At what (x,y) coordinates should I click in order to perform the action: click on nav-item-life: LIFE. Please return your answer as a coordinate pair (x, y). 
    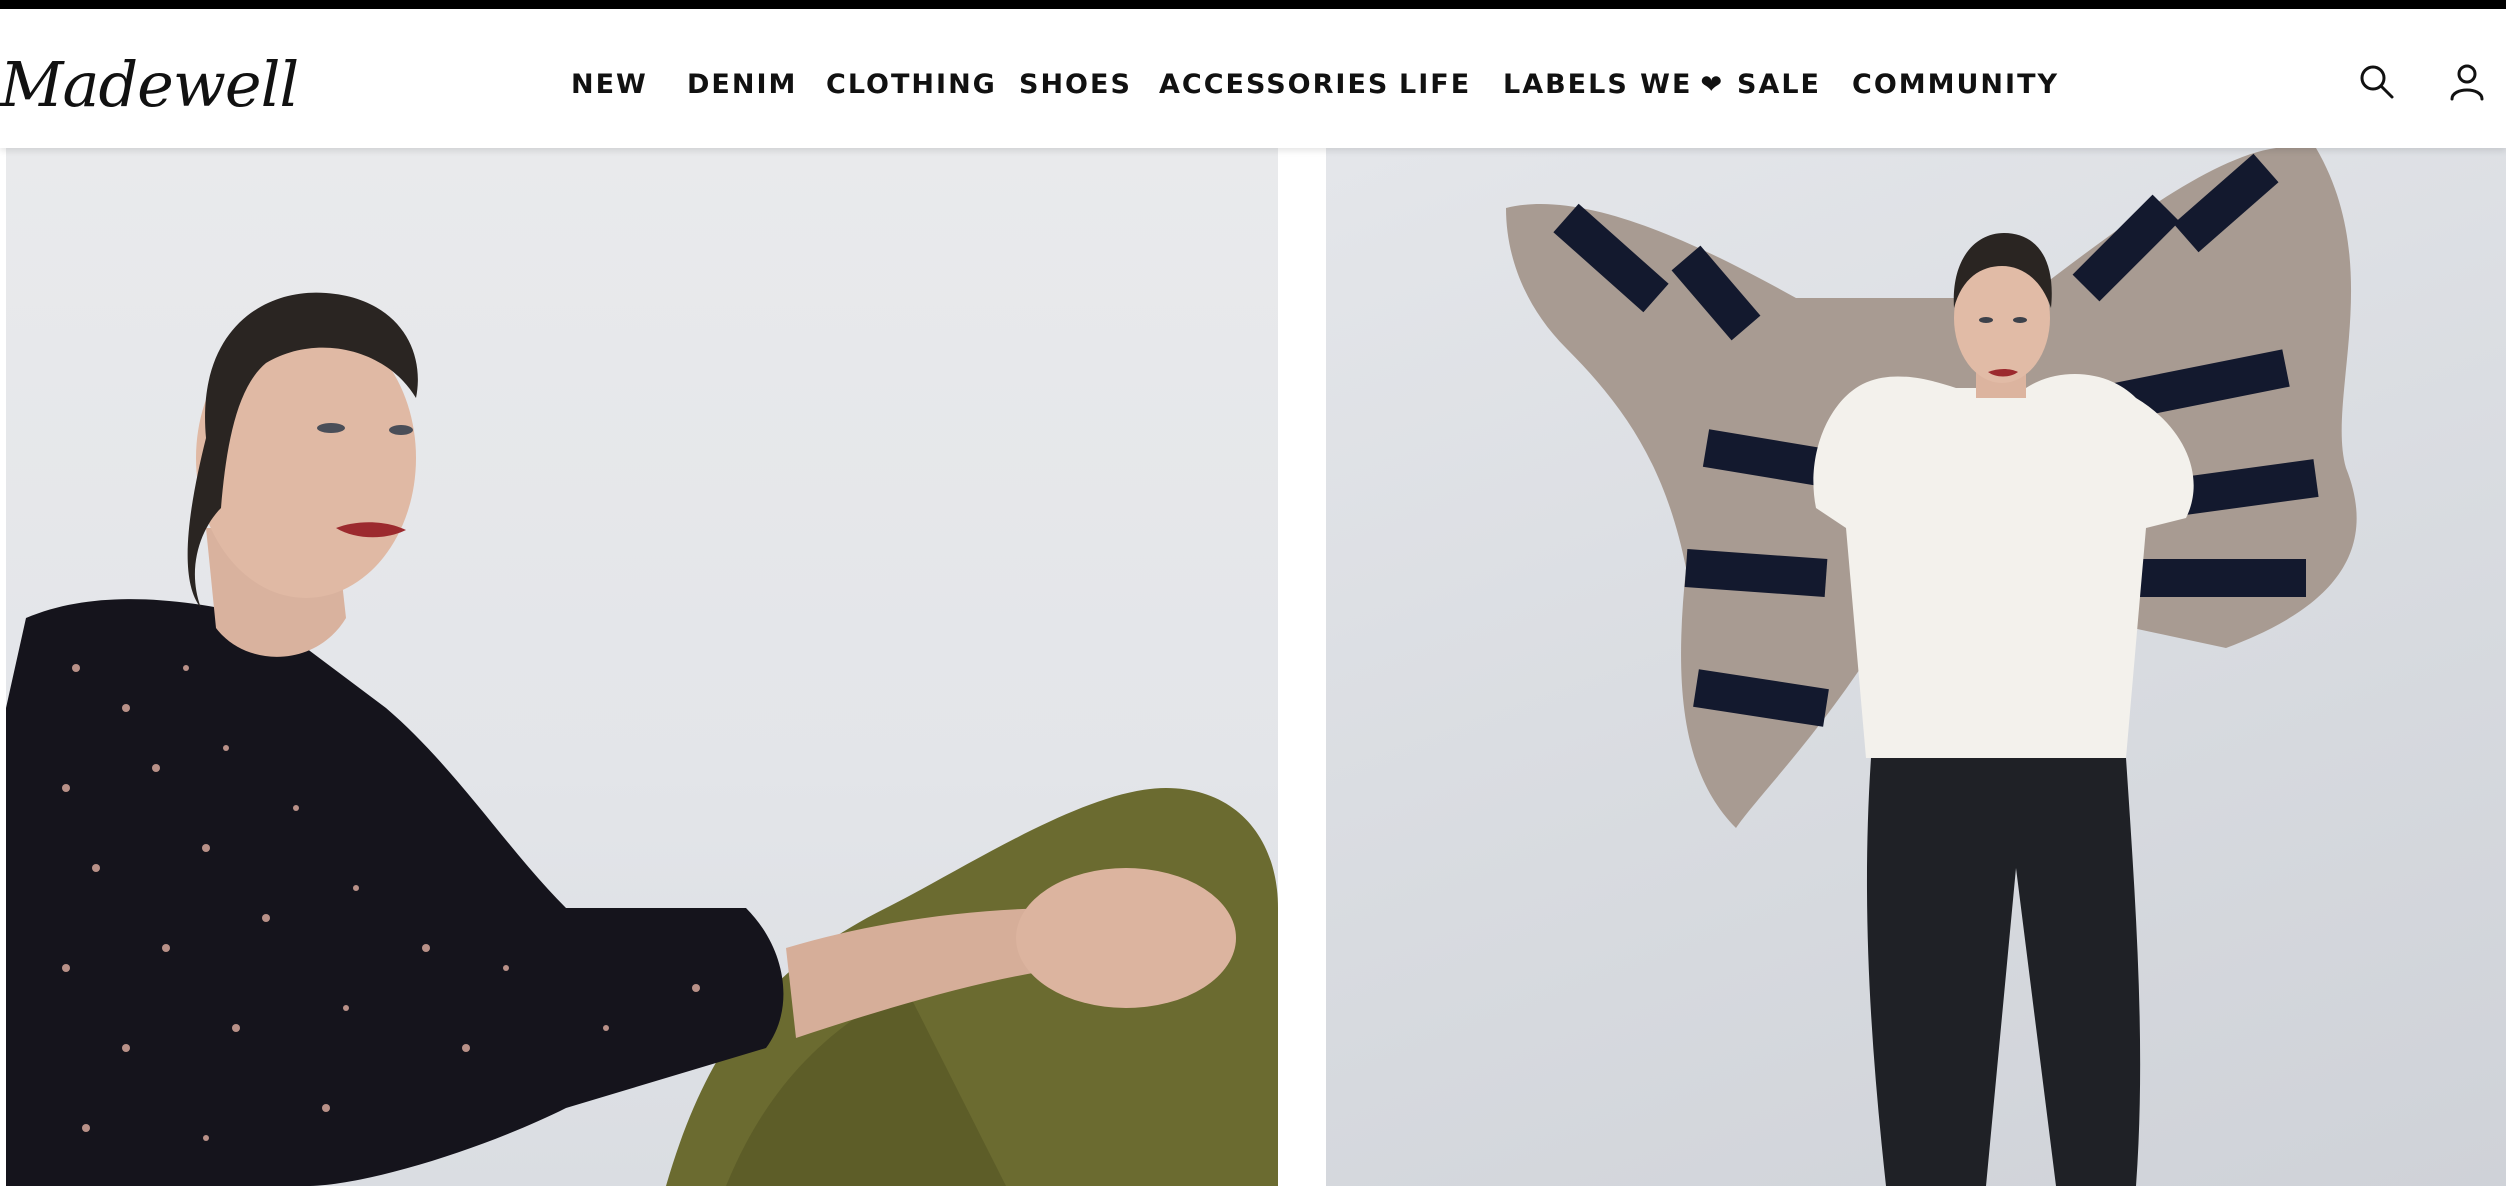
    Looking at the image, I should click on (1435, 85).